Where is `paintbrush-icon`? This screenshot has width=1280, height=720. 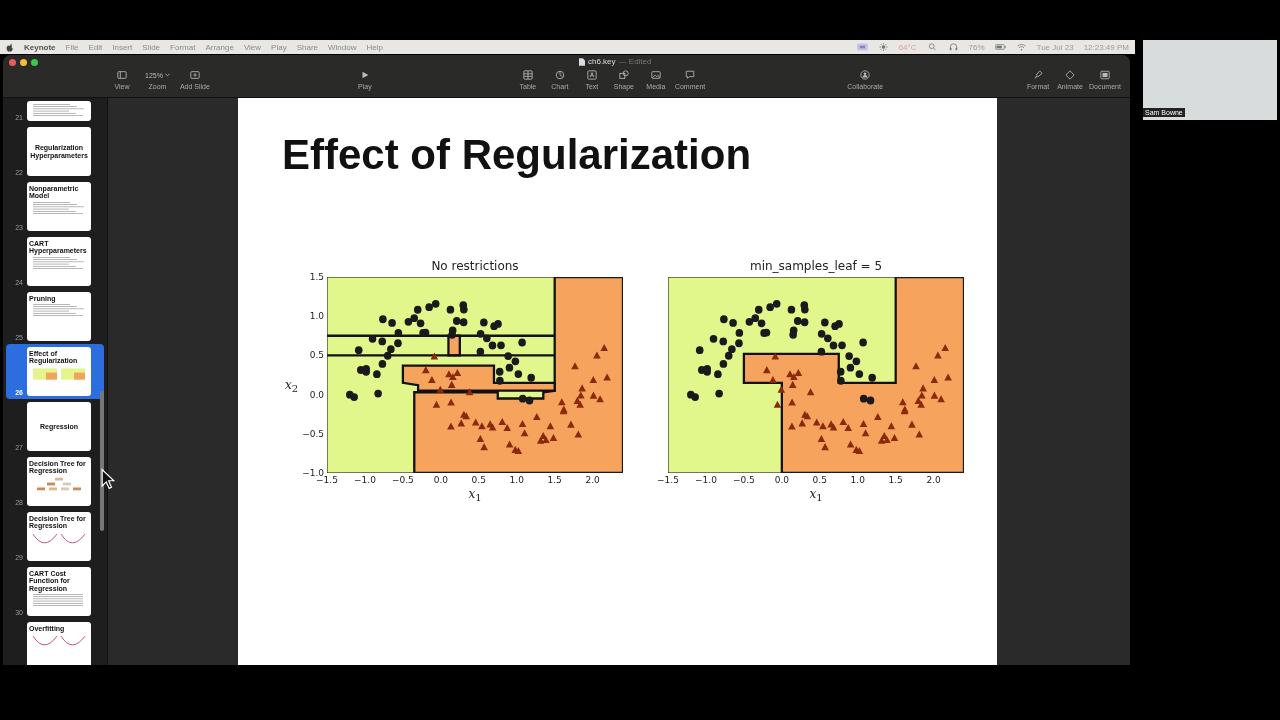
paintbrush-icon is located at coordinates (1038, 75).